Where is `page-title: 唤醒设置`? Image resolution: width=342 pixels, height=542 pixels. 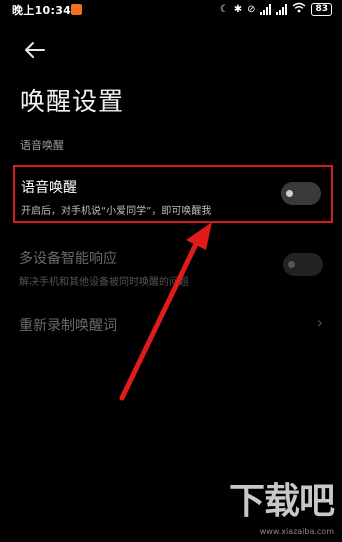 page-title: 唤醒设置 is located at coordinates (72, 101).